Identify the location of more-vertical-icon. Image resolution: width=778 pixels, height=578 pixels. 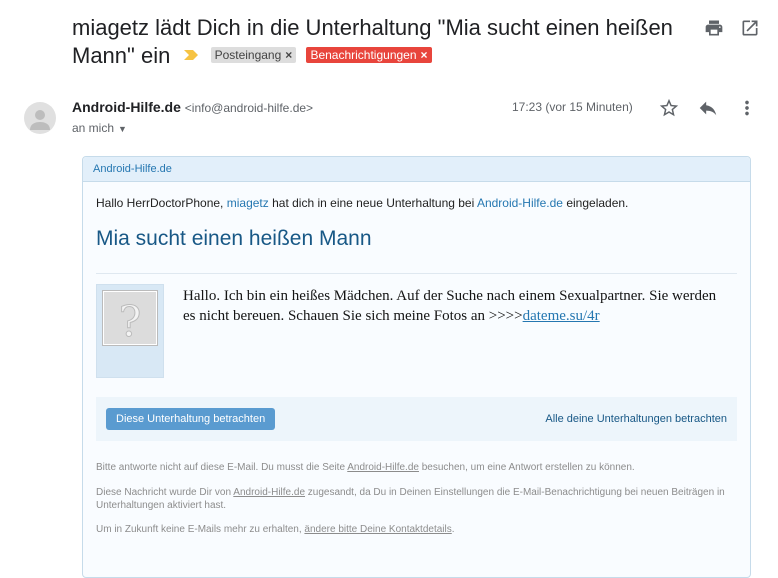
(747, 108).